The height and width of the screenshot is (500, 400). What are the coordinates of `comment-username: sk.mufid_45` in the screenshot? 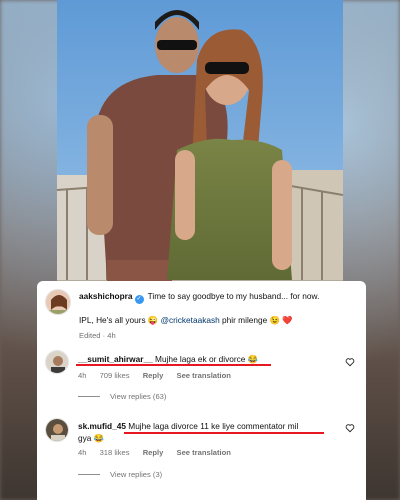 It's located at (102, 426).